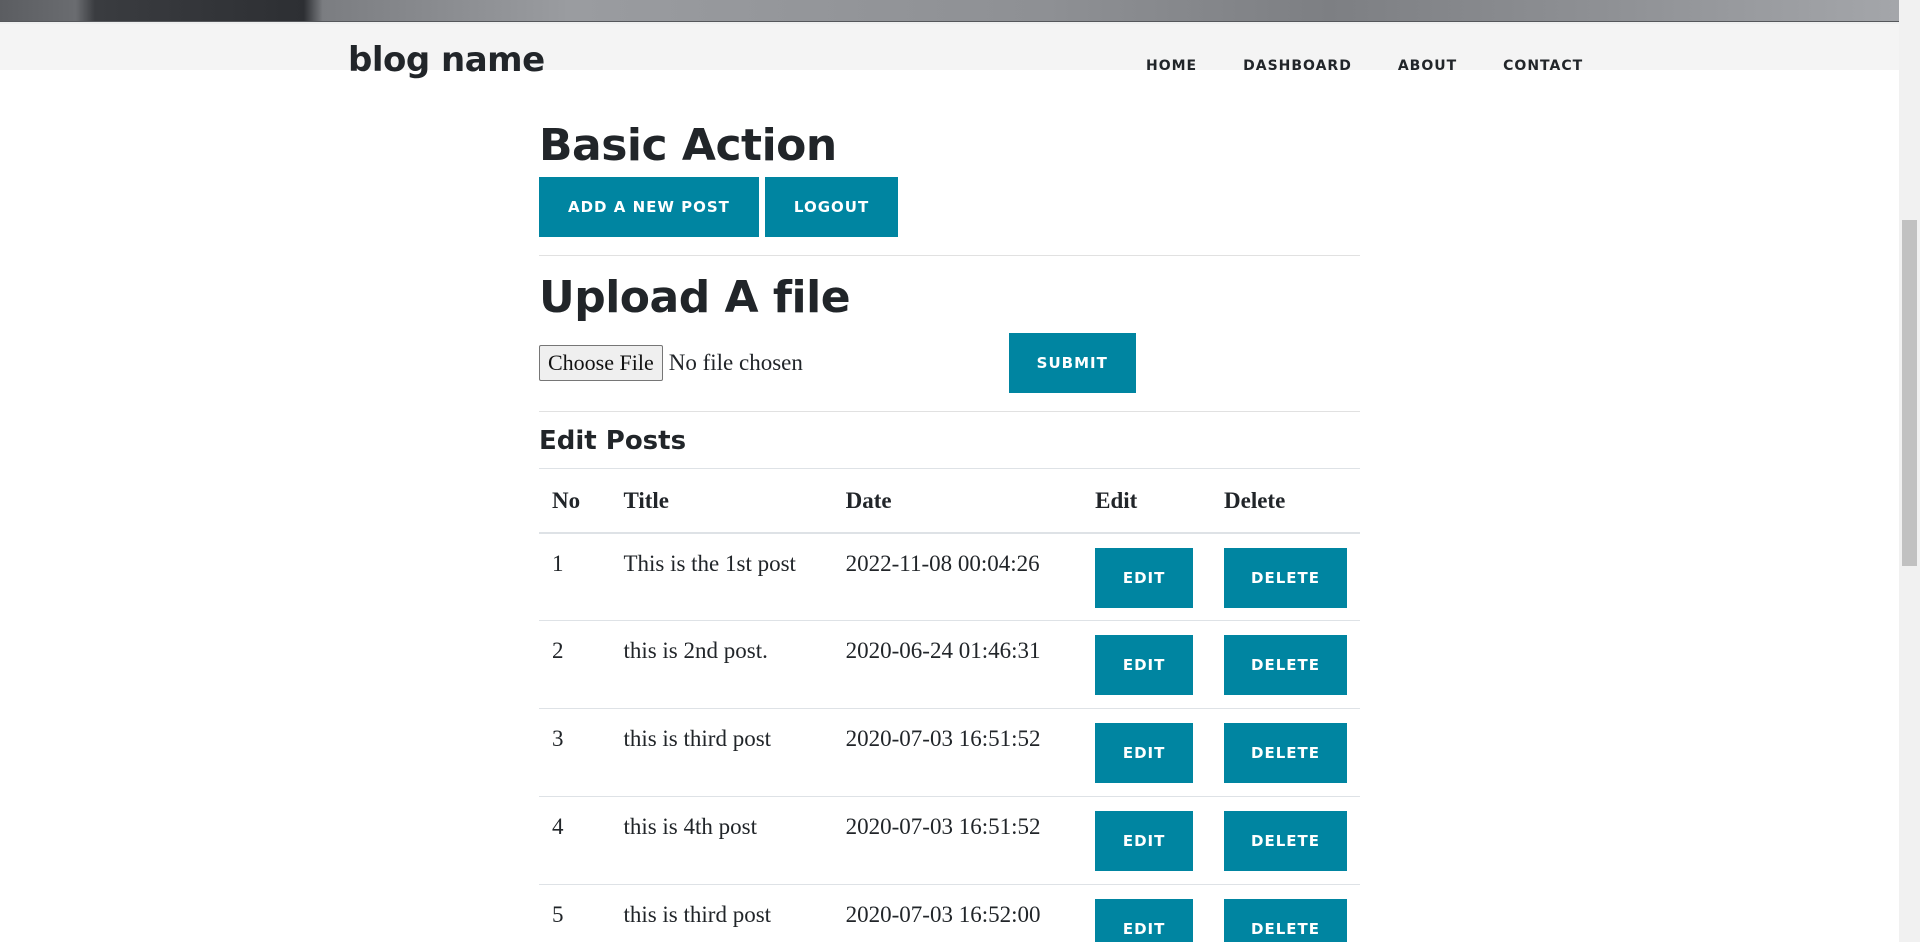  Describe the element at coordinates (721, 500) in the screenshot. I see `column-header-title: Title` at that location.